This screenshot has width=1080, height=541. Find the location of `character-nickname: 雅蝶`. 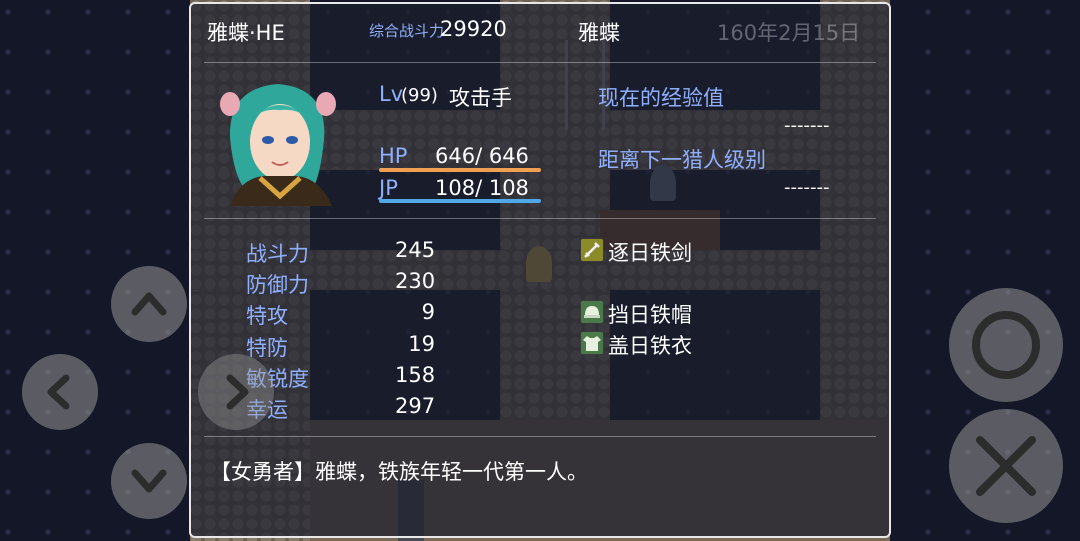

character-nickname: 雅蝶 is located at coordinates (599, 33).